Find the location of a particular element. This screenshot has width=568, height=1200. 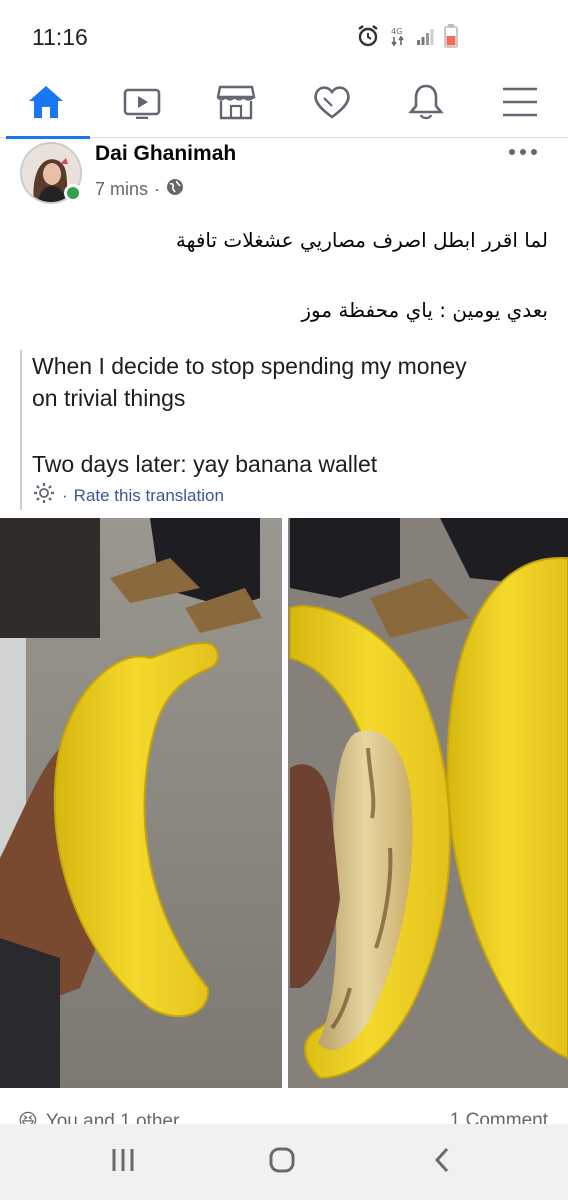

post-text-line-1: لما اقرر ابطل اصرف مصاريي عشغلات تافهة is located at coordinates (361, 240).